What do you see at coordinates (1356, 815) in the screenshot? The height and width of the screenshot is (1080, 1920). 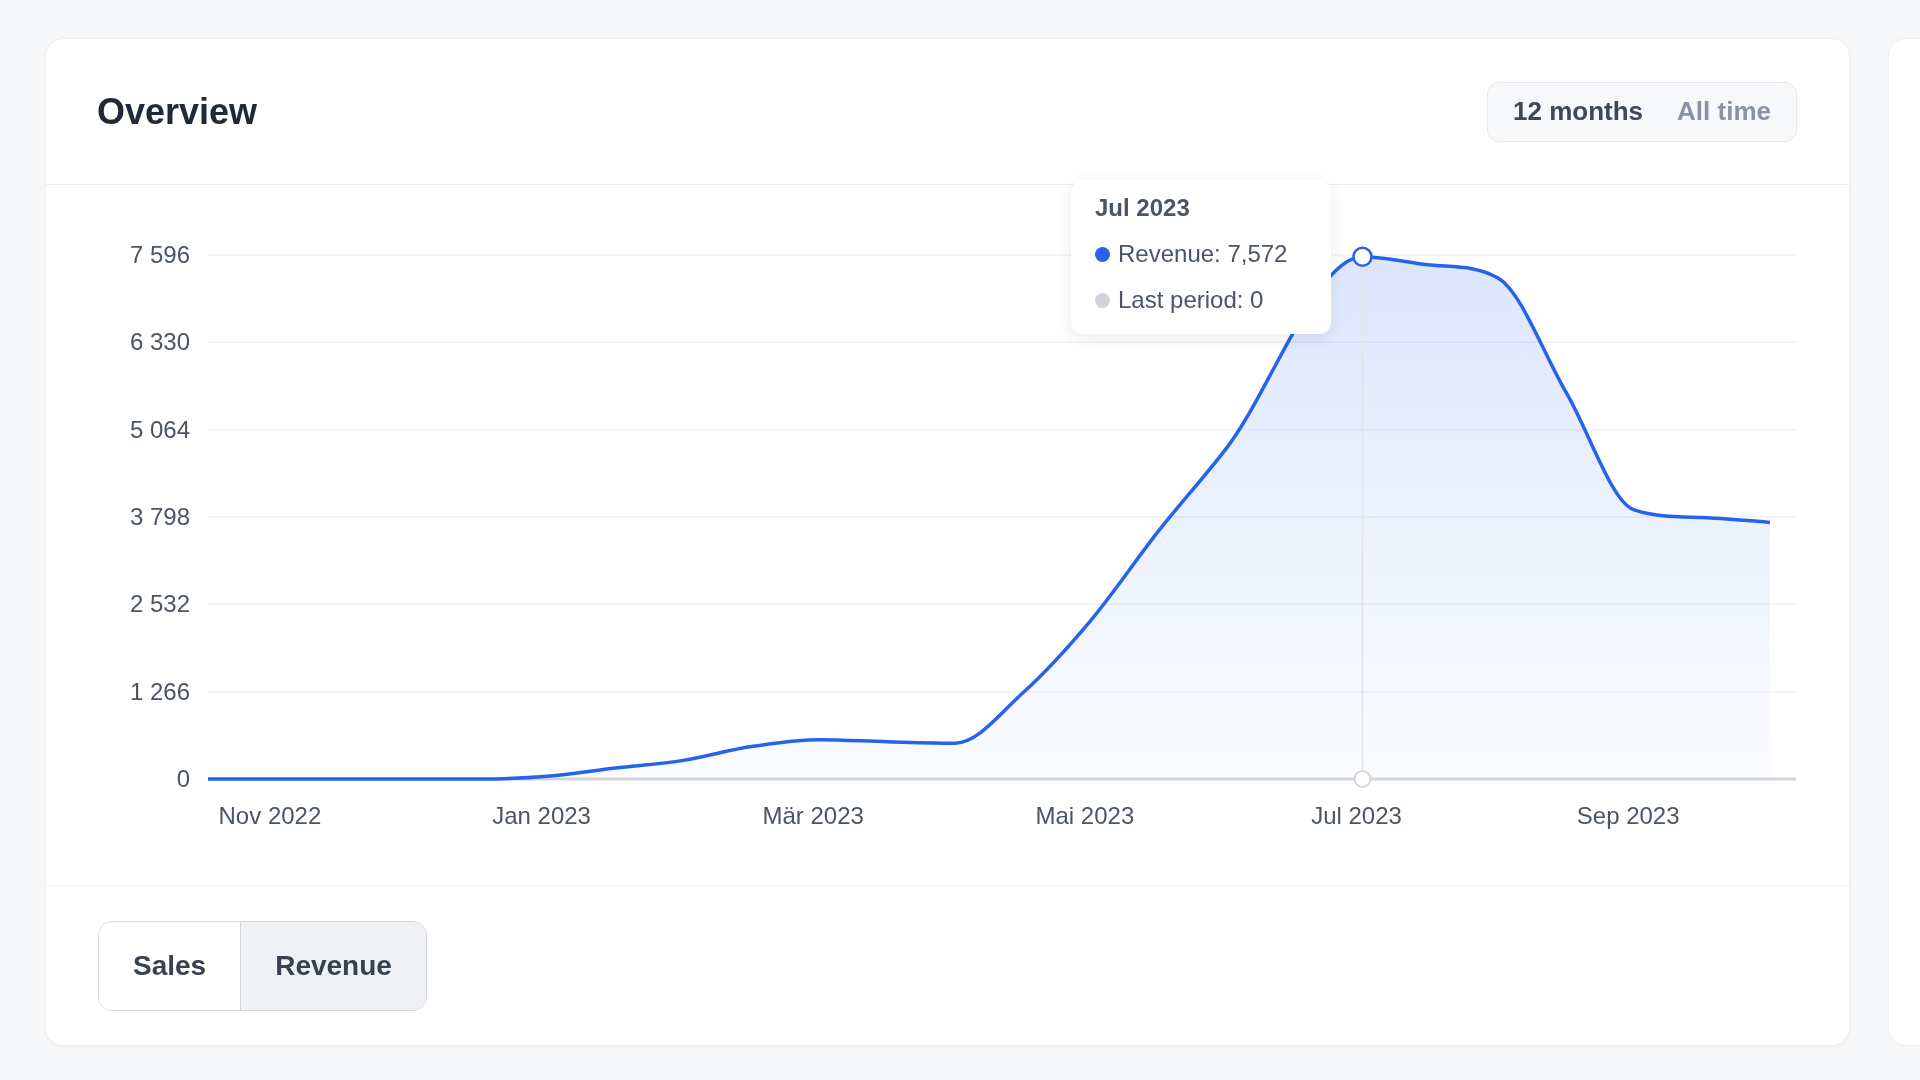 I see `x-axis-label: Jul 2023` at bounding box center [1356, 815].